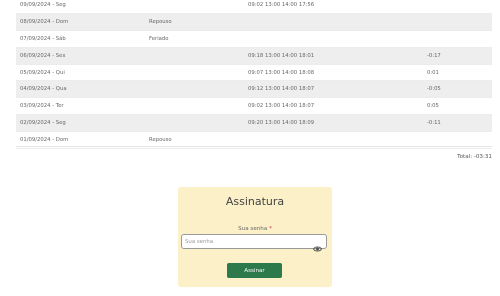 This screenshot has width=500, height=296. What do you see at coordinates (281, 4) in the screenshot?
I see `row-times: 09:02 13:00 14:00 17:56` at bounding box center [281, 4].